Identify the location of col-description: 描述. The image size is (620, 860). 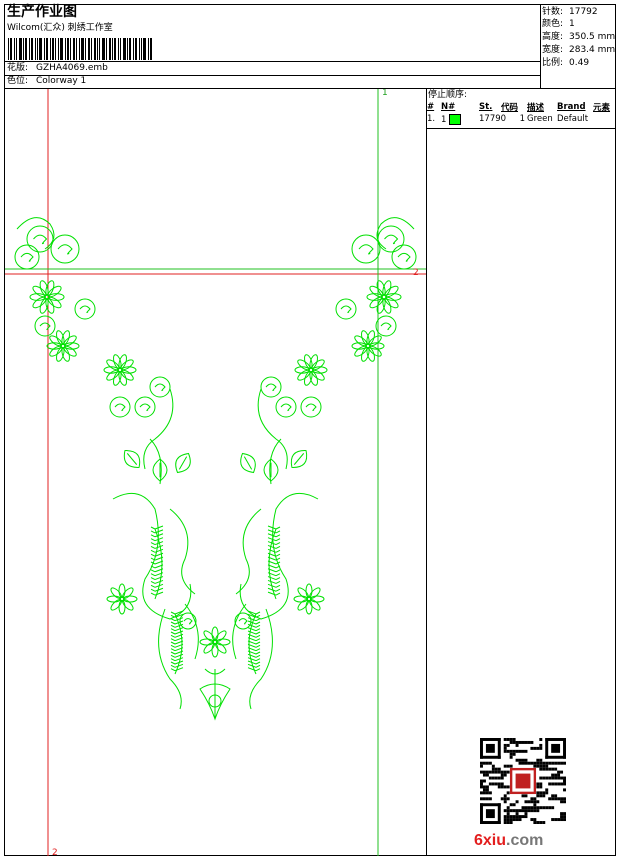
(536, 108).